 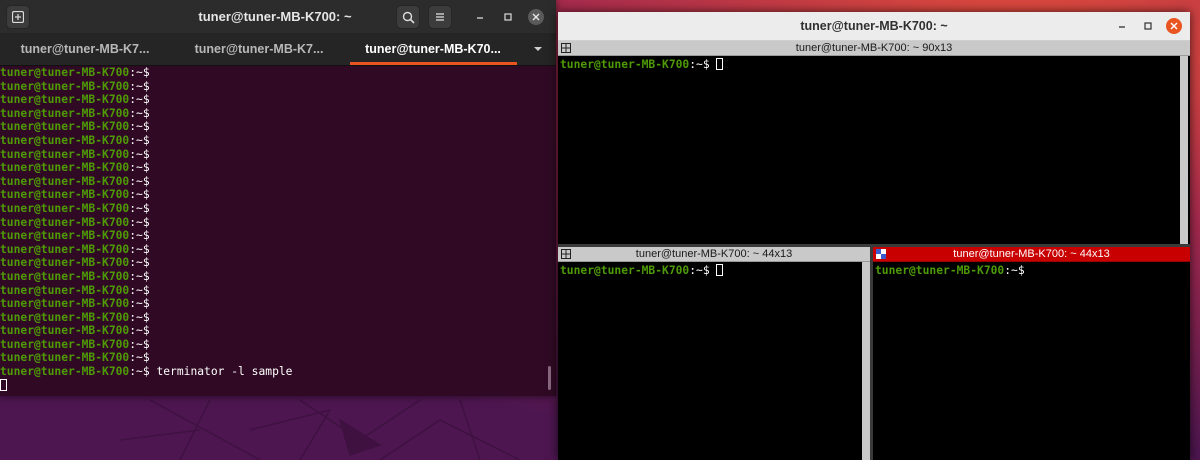 I want to click on new-tab-icon, so click(x=18, y=17).